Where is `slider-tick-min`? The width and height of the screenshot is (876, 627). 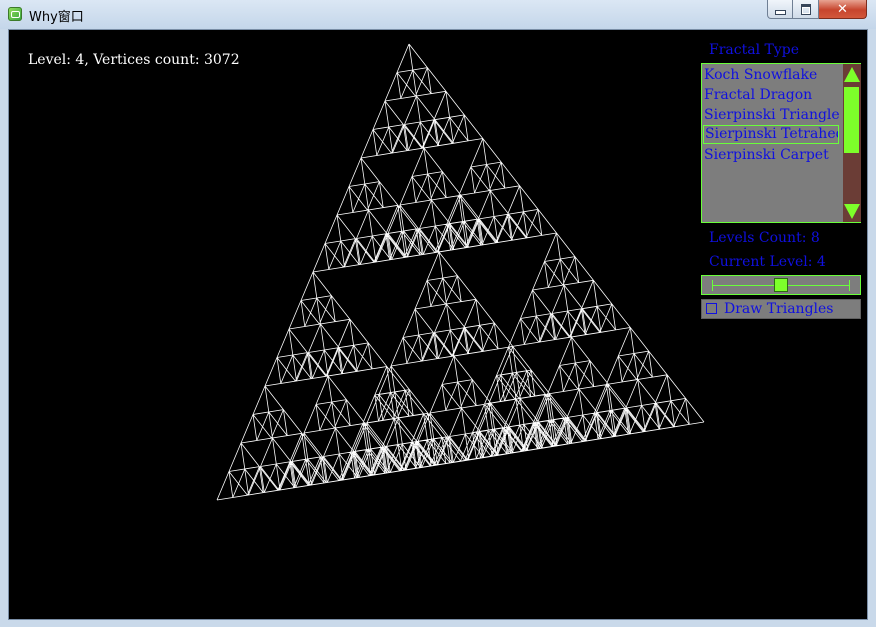
slider-tick-min is located at coordinates (712, 285).